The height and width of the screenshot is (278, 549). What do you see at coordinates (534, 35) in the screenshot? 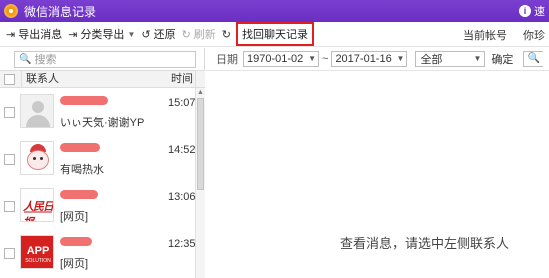
I see `current-account-value: 你珍` at bounding box center [534, 35].